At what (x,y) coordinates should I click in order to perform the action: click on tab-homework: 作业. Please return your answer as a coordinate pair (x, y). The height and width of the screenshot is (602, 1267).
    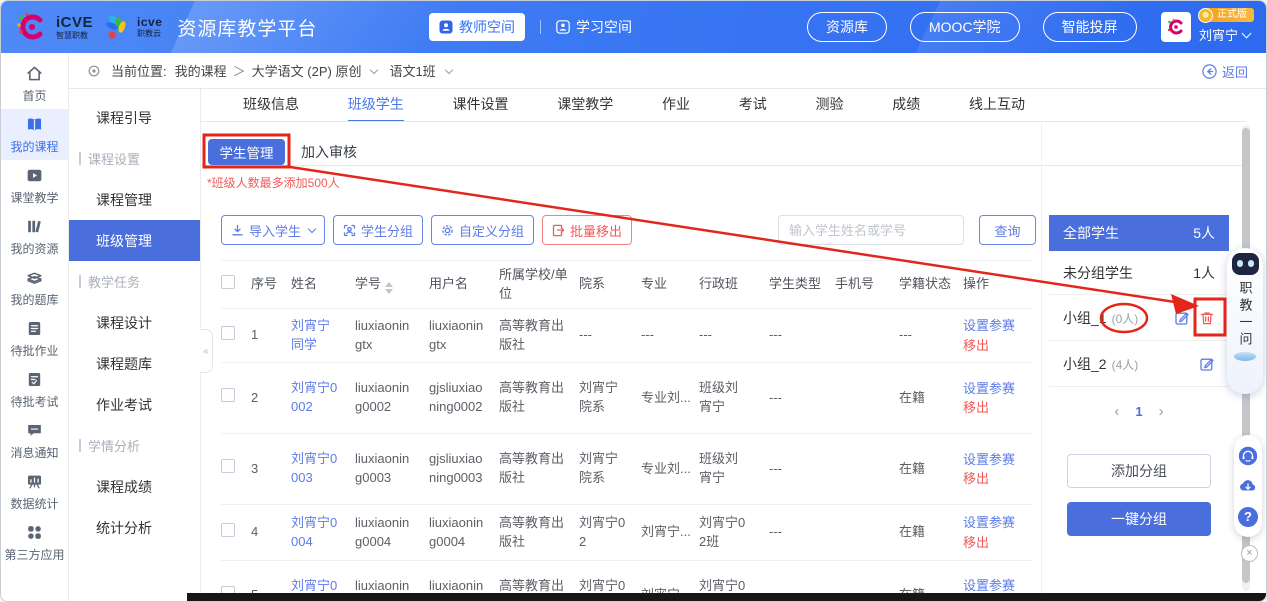
    Looking at the image, I should click on (676, 105).